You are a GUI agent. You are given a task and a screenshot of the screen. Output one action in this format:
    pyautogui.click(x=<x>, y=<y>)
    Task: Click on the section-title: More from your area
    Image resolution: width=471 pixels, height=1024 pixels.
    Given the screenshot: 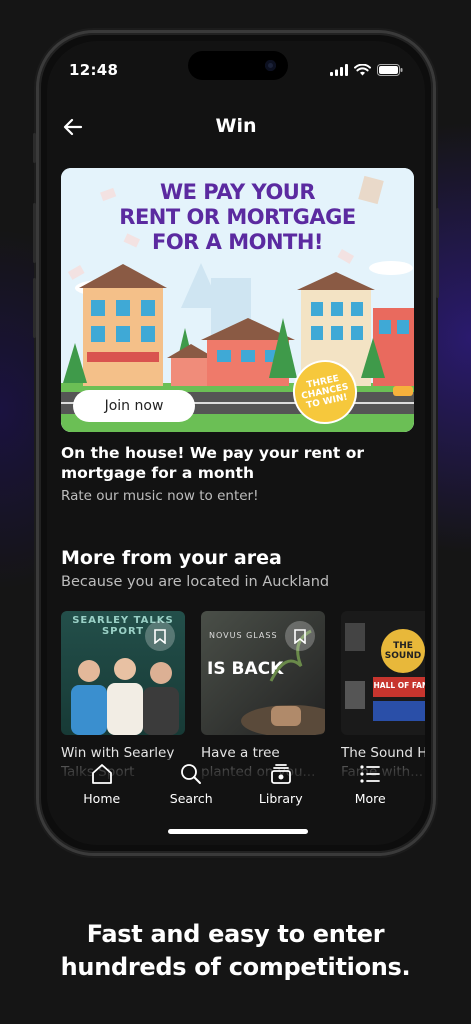 What is the action you would take?
    pyautogui.click(x=171, y=558)
    